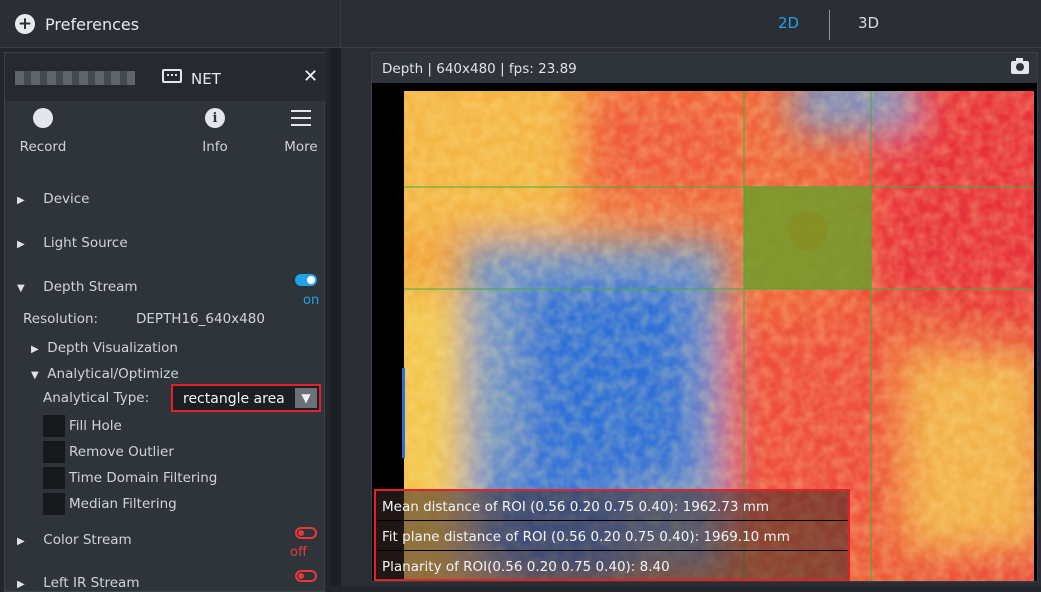 The image size is (1041, 592). Describe the element at coordinates (215, 118) in the screenshot. I see `info-icon: i` at that location.